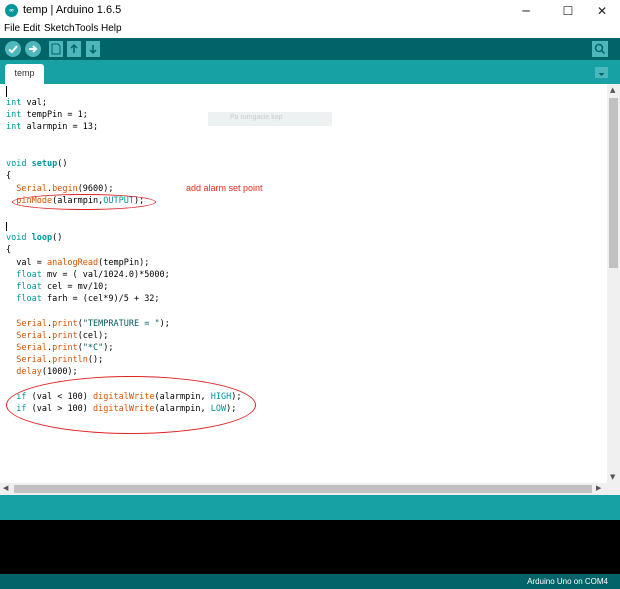 Image resolution: width=620 pixels, height=589 pixels. Describe the element at coordinates (78, 263) in the screenshot. I see `code-line: val = analogRead(tempPin);` at that location.